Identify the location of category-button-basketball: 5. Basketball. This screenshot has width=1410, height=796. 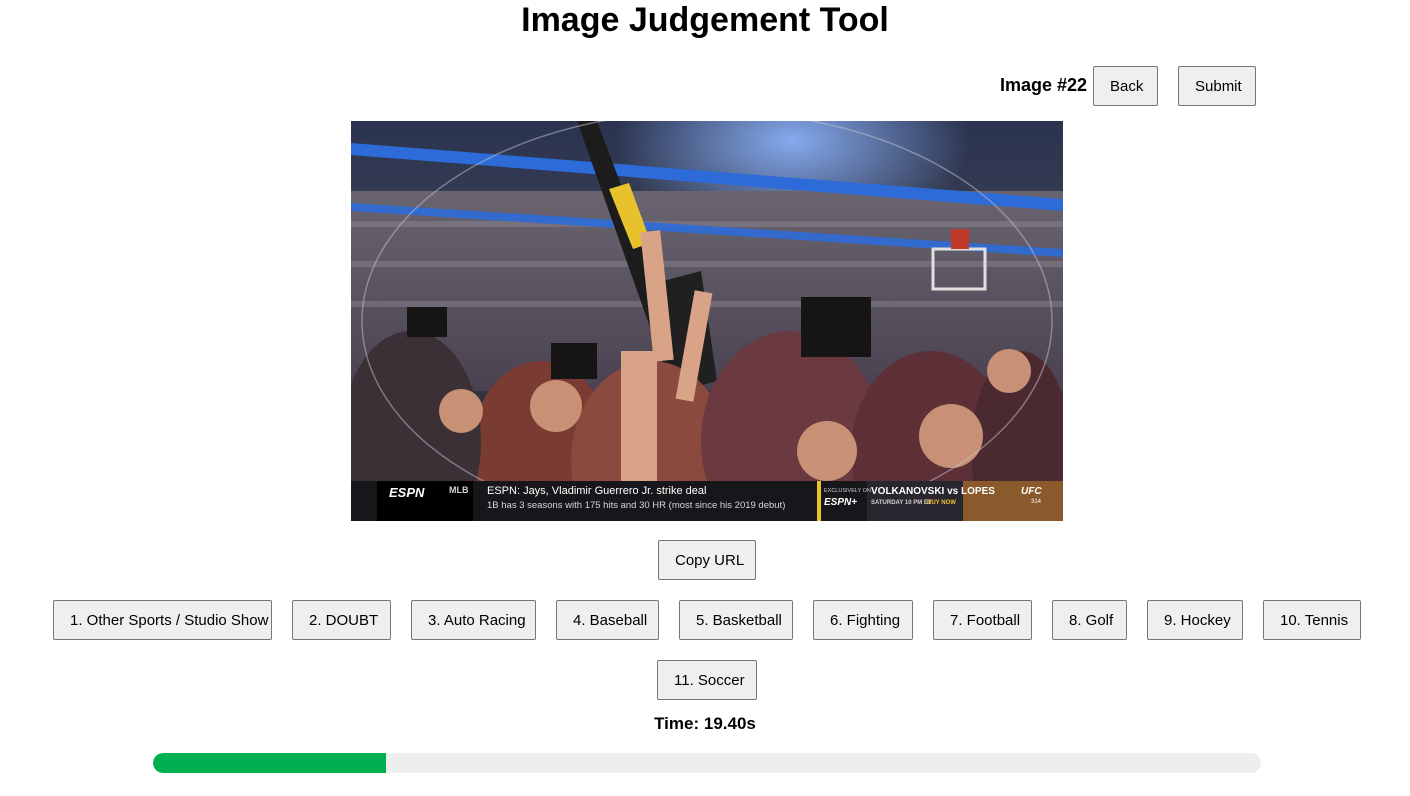
(736, 620).